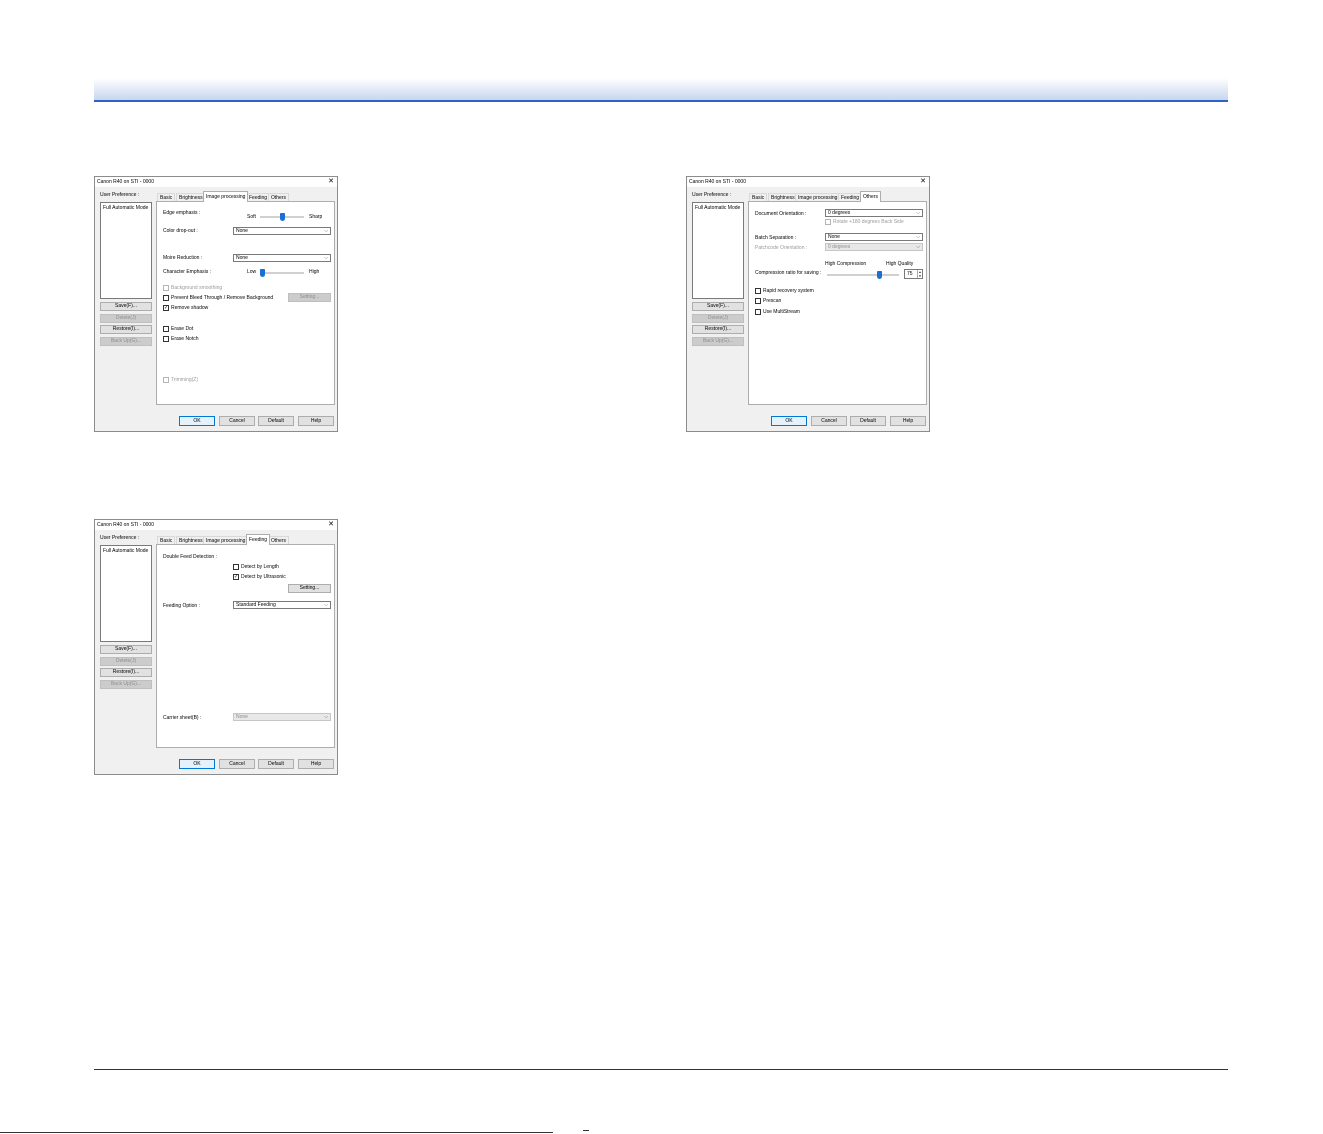  Describe the element at coordinates (236, 577) in the screenshot. I see `detect-by-ultrasonic-checkbox: ✓` at that location.